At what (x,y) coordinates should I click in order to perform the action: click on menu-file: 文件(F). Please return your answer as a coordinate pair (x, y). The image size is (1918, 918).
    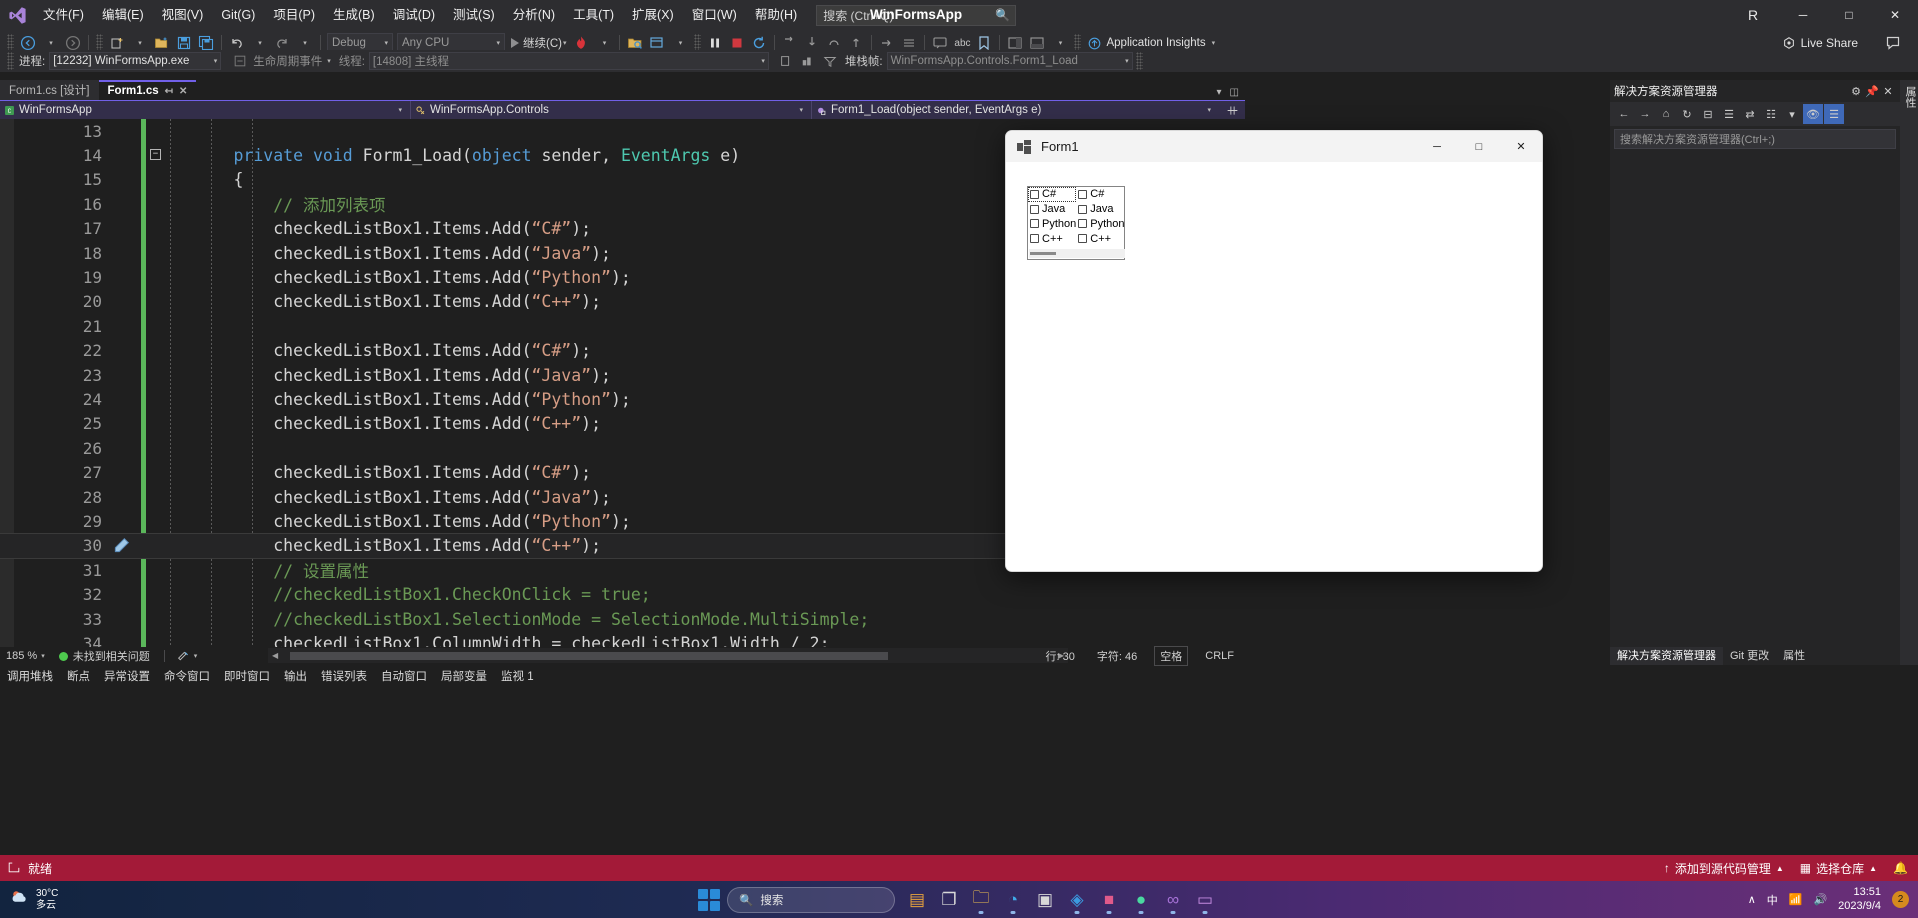
    Looking at the image, I should click on (63, 15).